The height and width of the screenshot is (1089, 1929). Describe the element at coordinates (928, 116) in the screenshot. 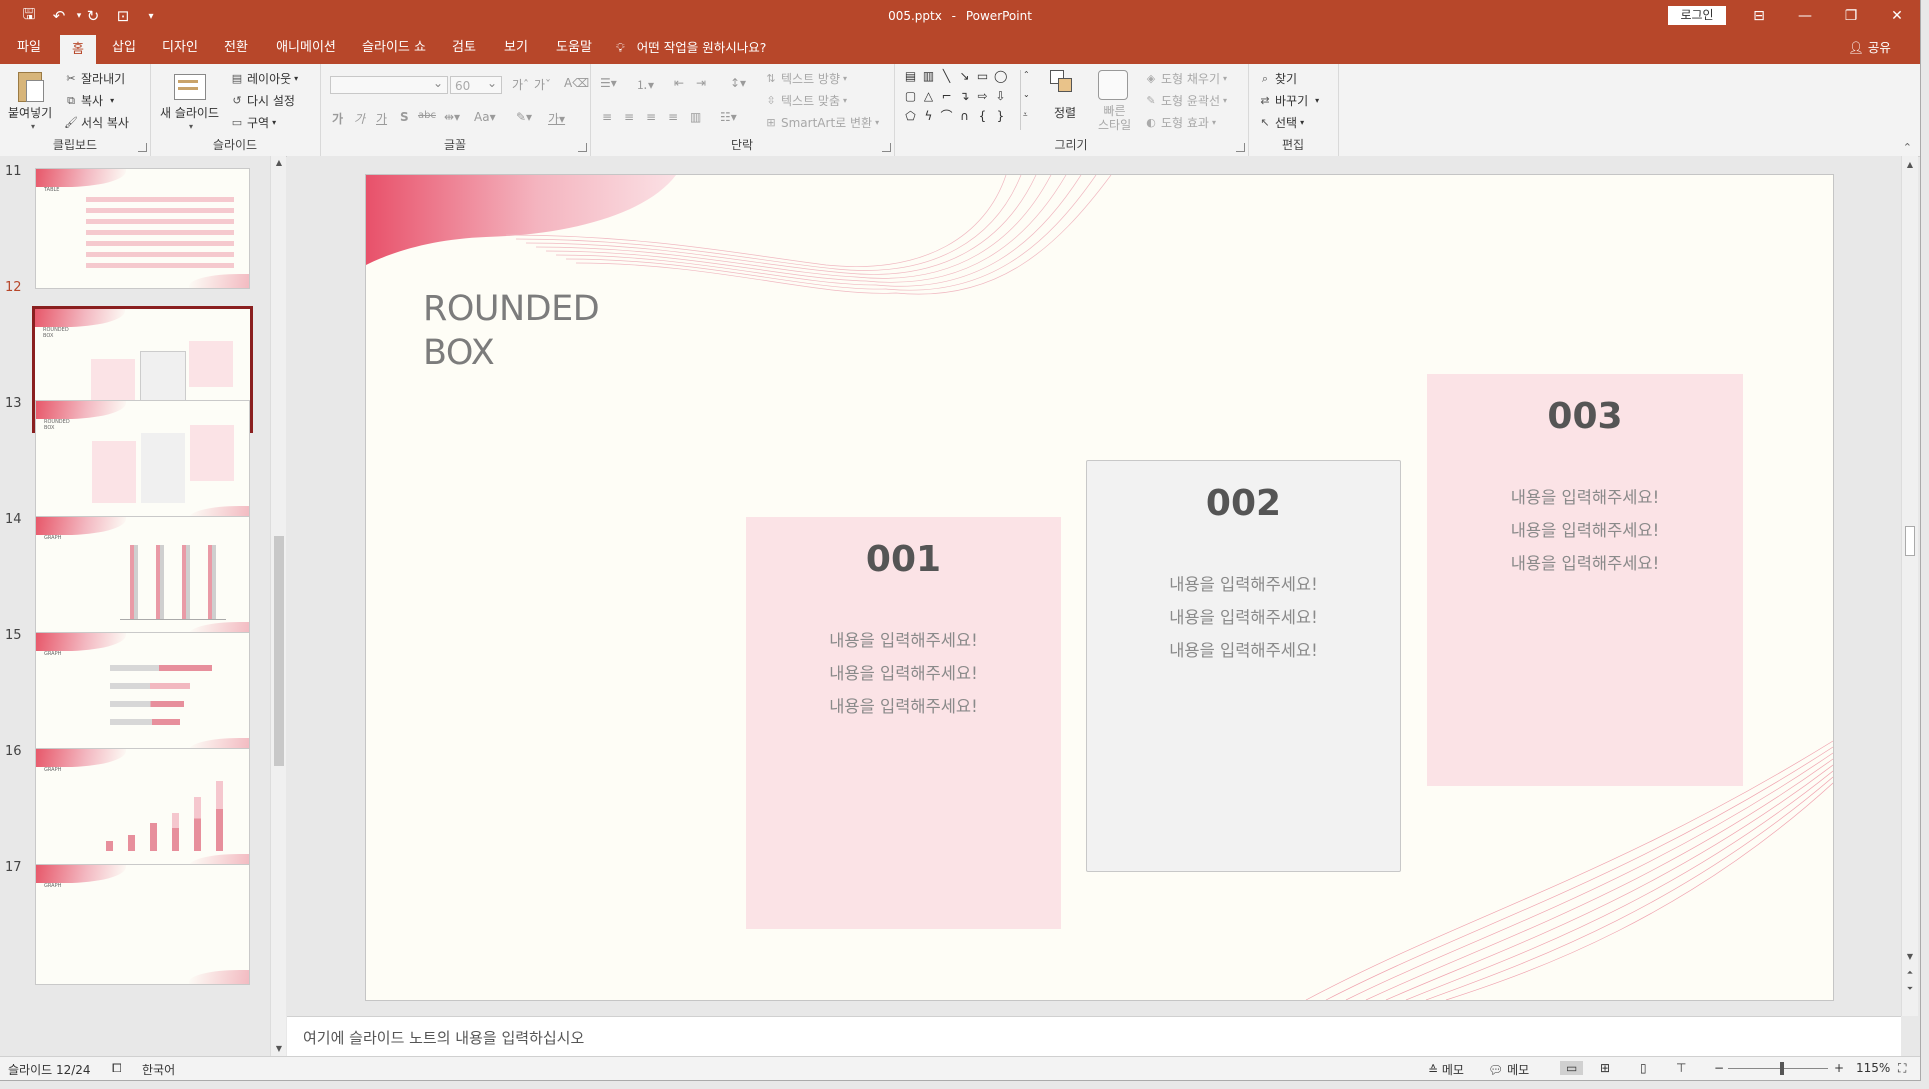

I see `lightning-shape-icon: ϟ` at that location.